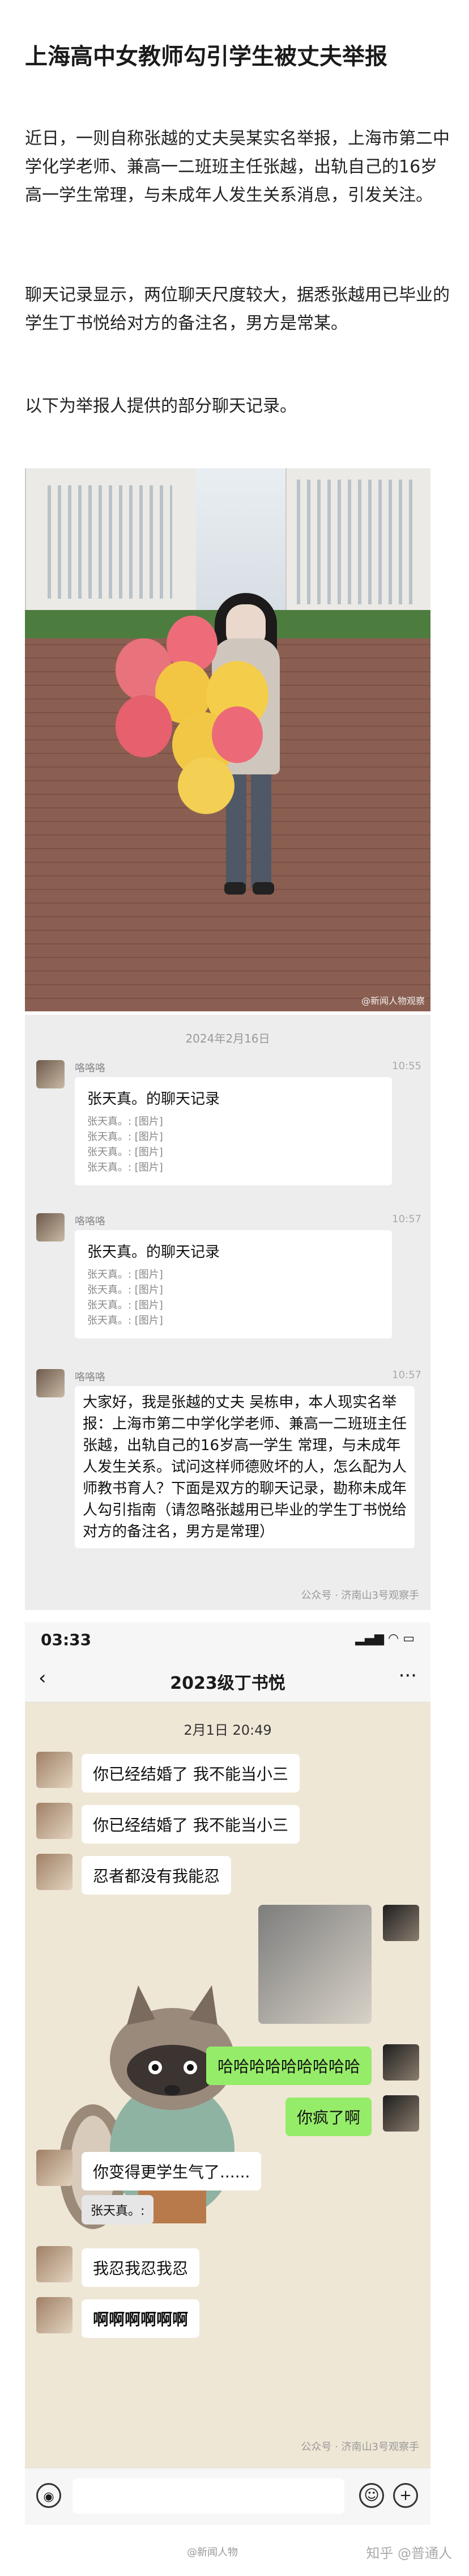 The image size is (469, 2576). What do you see at coordinates (360, 1595) in the screenshot?
I see `chat-watermark: 公众号 · 济南山3号观察手` at bounding box center [360, 1595].